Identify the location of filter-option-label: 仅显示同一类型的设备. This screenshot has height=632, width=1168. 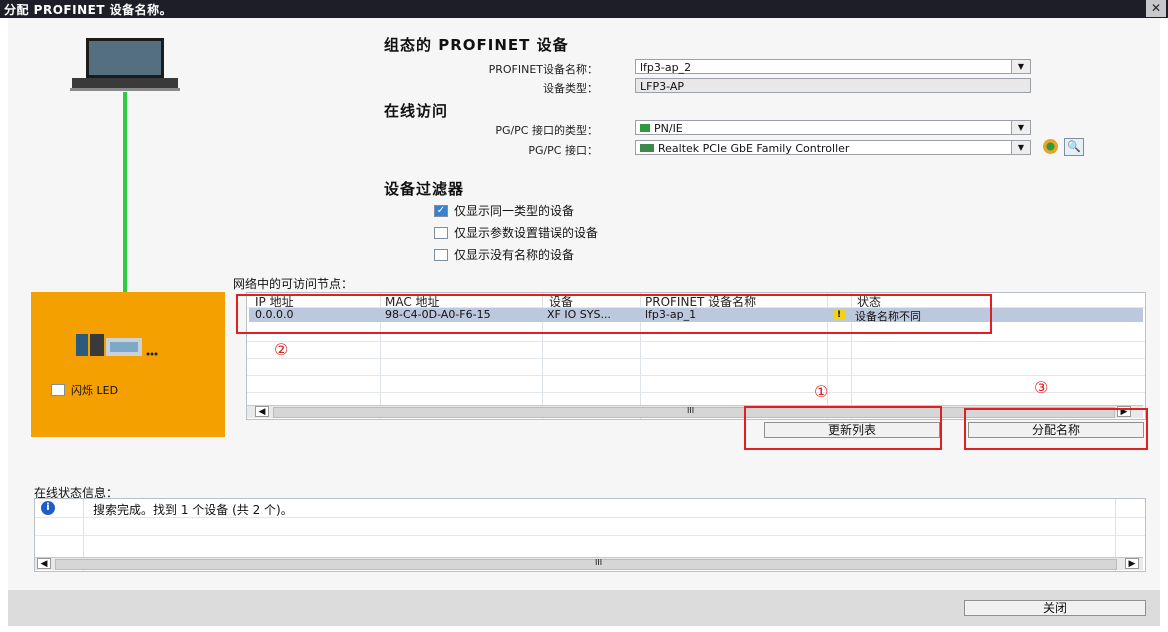
(514, 211).